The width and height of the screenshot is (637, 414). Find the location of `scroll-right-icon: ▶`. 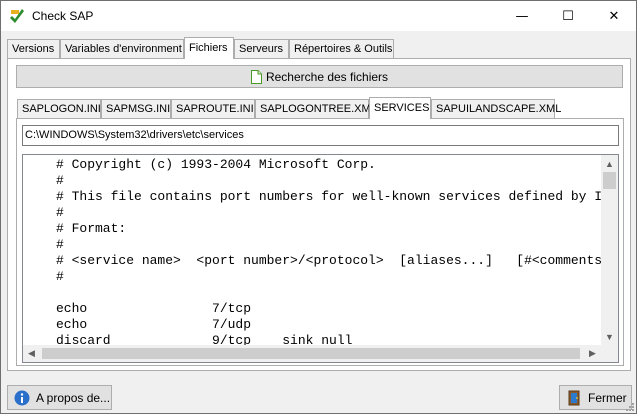

scroll-right-icon: ▶ is located at coordinates (592, 353).